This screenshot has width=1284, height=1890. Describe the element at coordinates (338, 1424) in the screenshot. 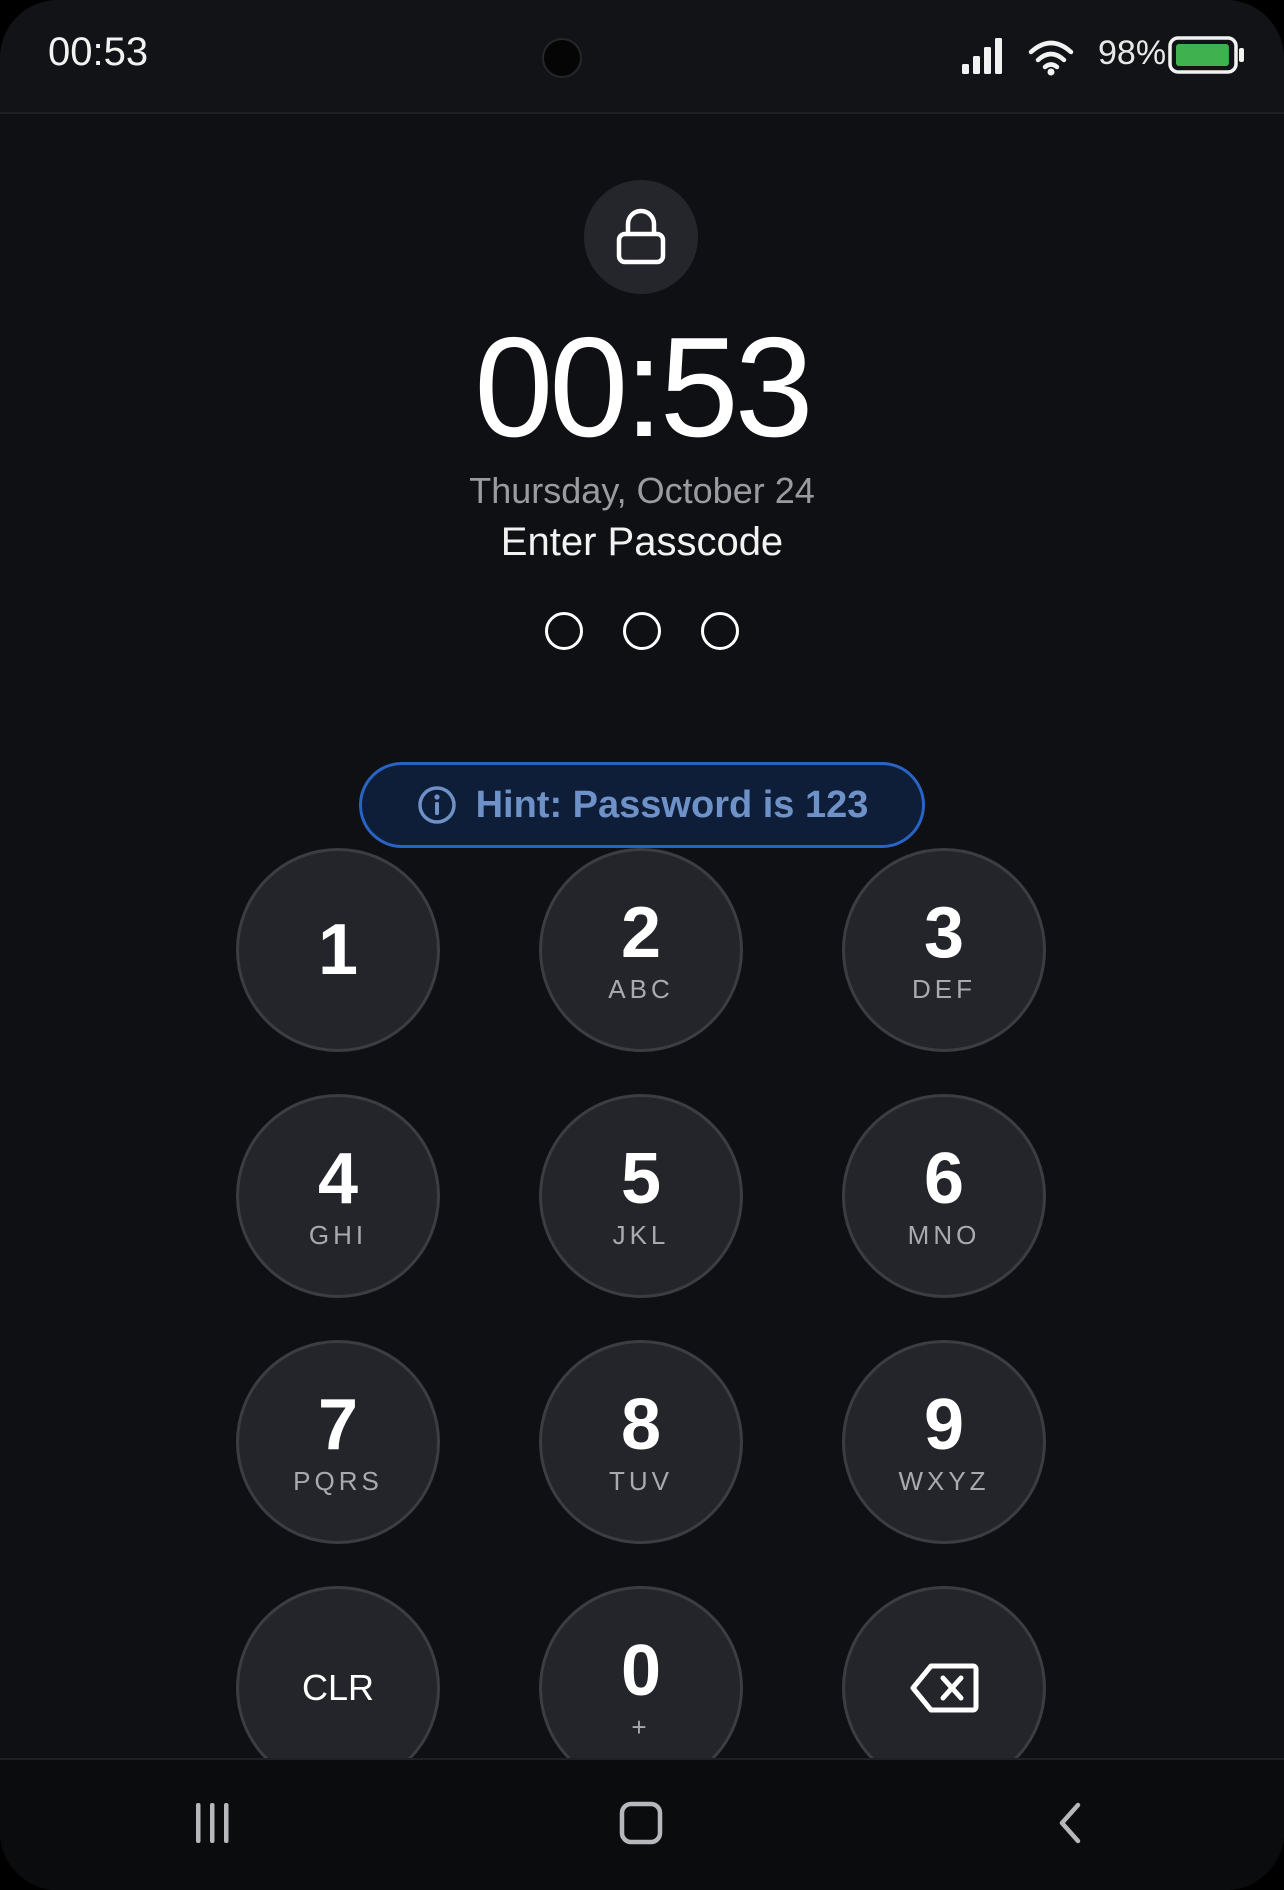

I see `key-digit: 7` at that location.